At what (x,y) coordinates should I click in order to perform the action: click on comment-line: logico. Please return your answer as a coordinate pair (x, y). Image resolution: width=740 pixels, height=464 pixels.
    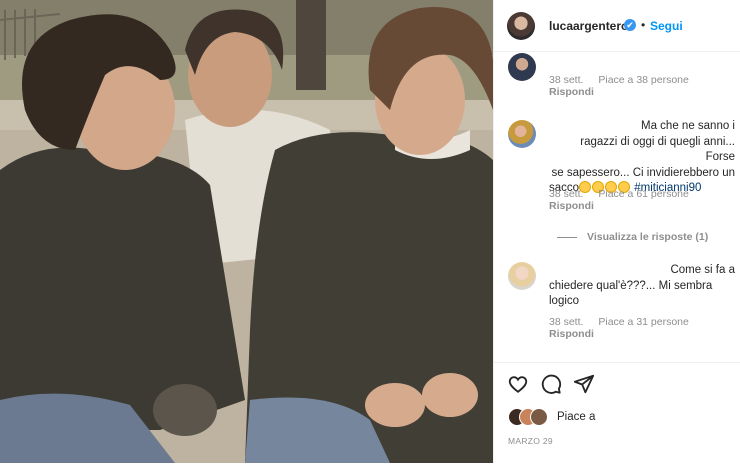
    Looking at the image, I should click on (564, 301).